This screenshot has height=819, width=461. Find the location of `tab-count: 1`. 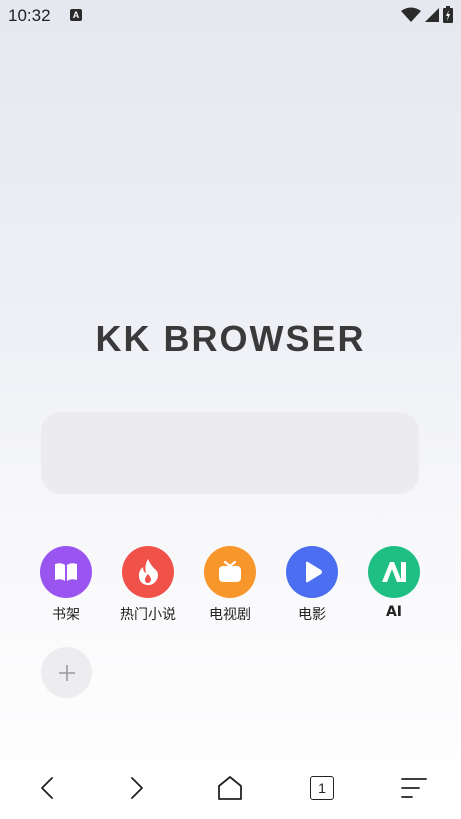

tab-count: 1 is located at coordinates (322, 788).